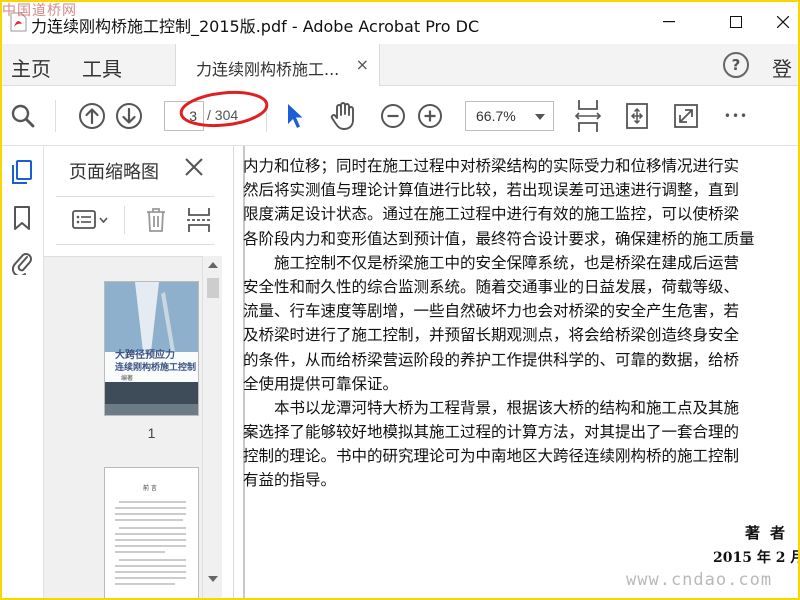 Image resolution: width=800 pixels, height=600 pixels. Describe the element at coordinates (321, 383) in the screenshot. I see `document-line: 全使用提供可靠保证。` at that location.